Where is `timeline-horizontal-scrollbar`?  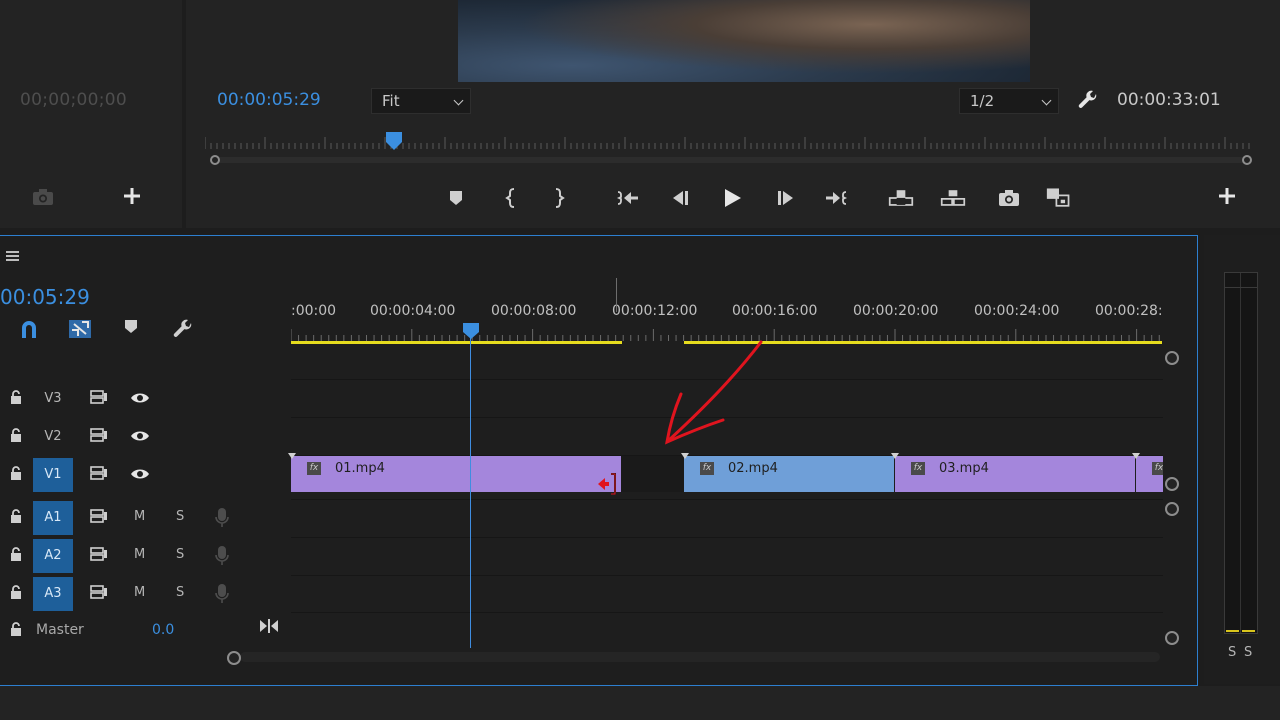
timeline-horizontal-scrollbar is located at coordinates (700, 657).